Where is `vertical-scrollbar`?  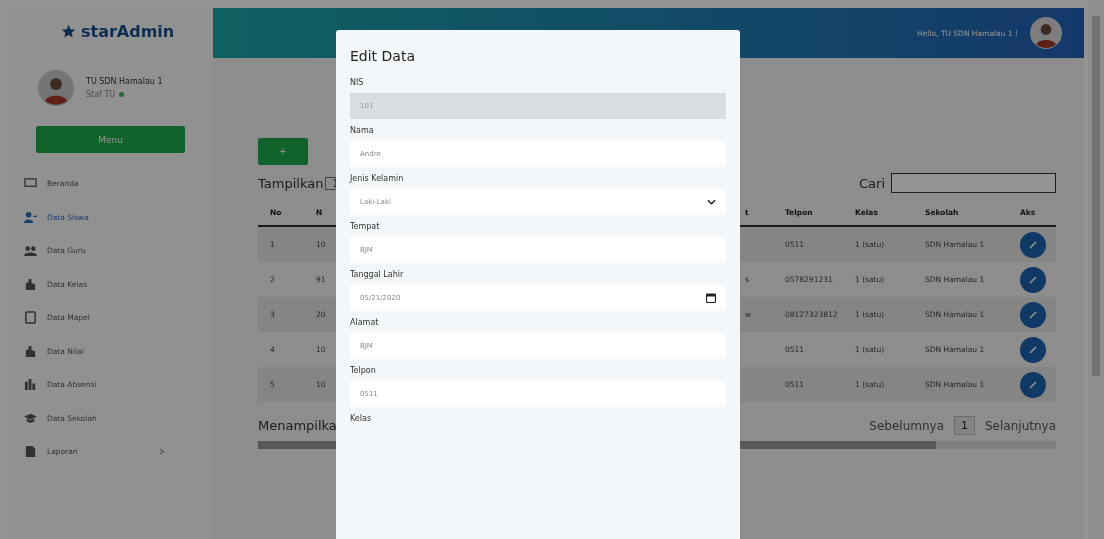 vertical-scrollbar is located at coordinates (1096, 269).